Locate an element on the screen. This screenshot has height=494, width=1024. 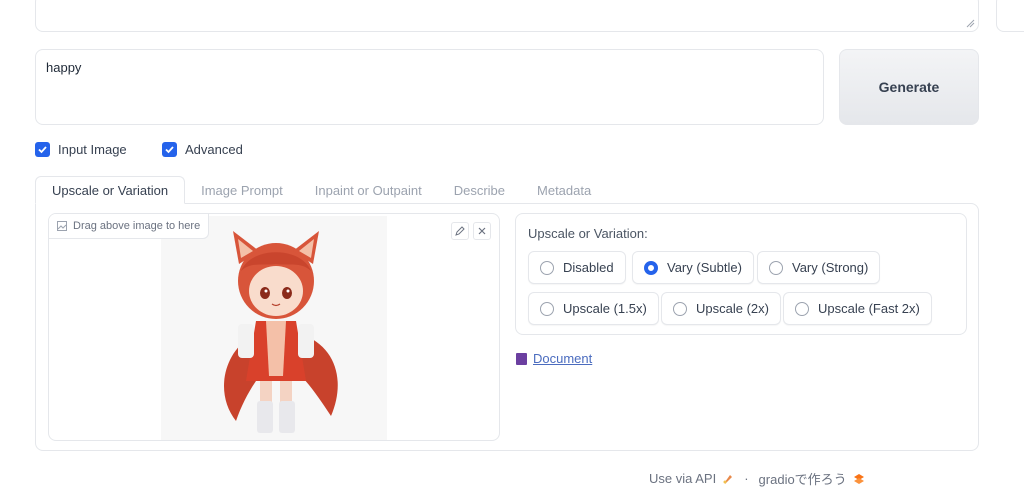
image-input-label: Drag above image to here is located at coordinates (129, 226).